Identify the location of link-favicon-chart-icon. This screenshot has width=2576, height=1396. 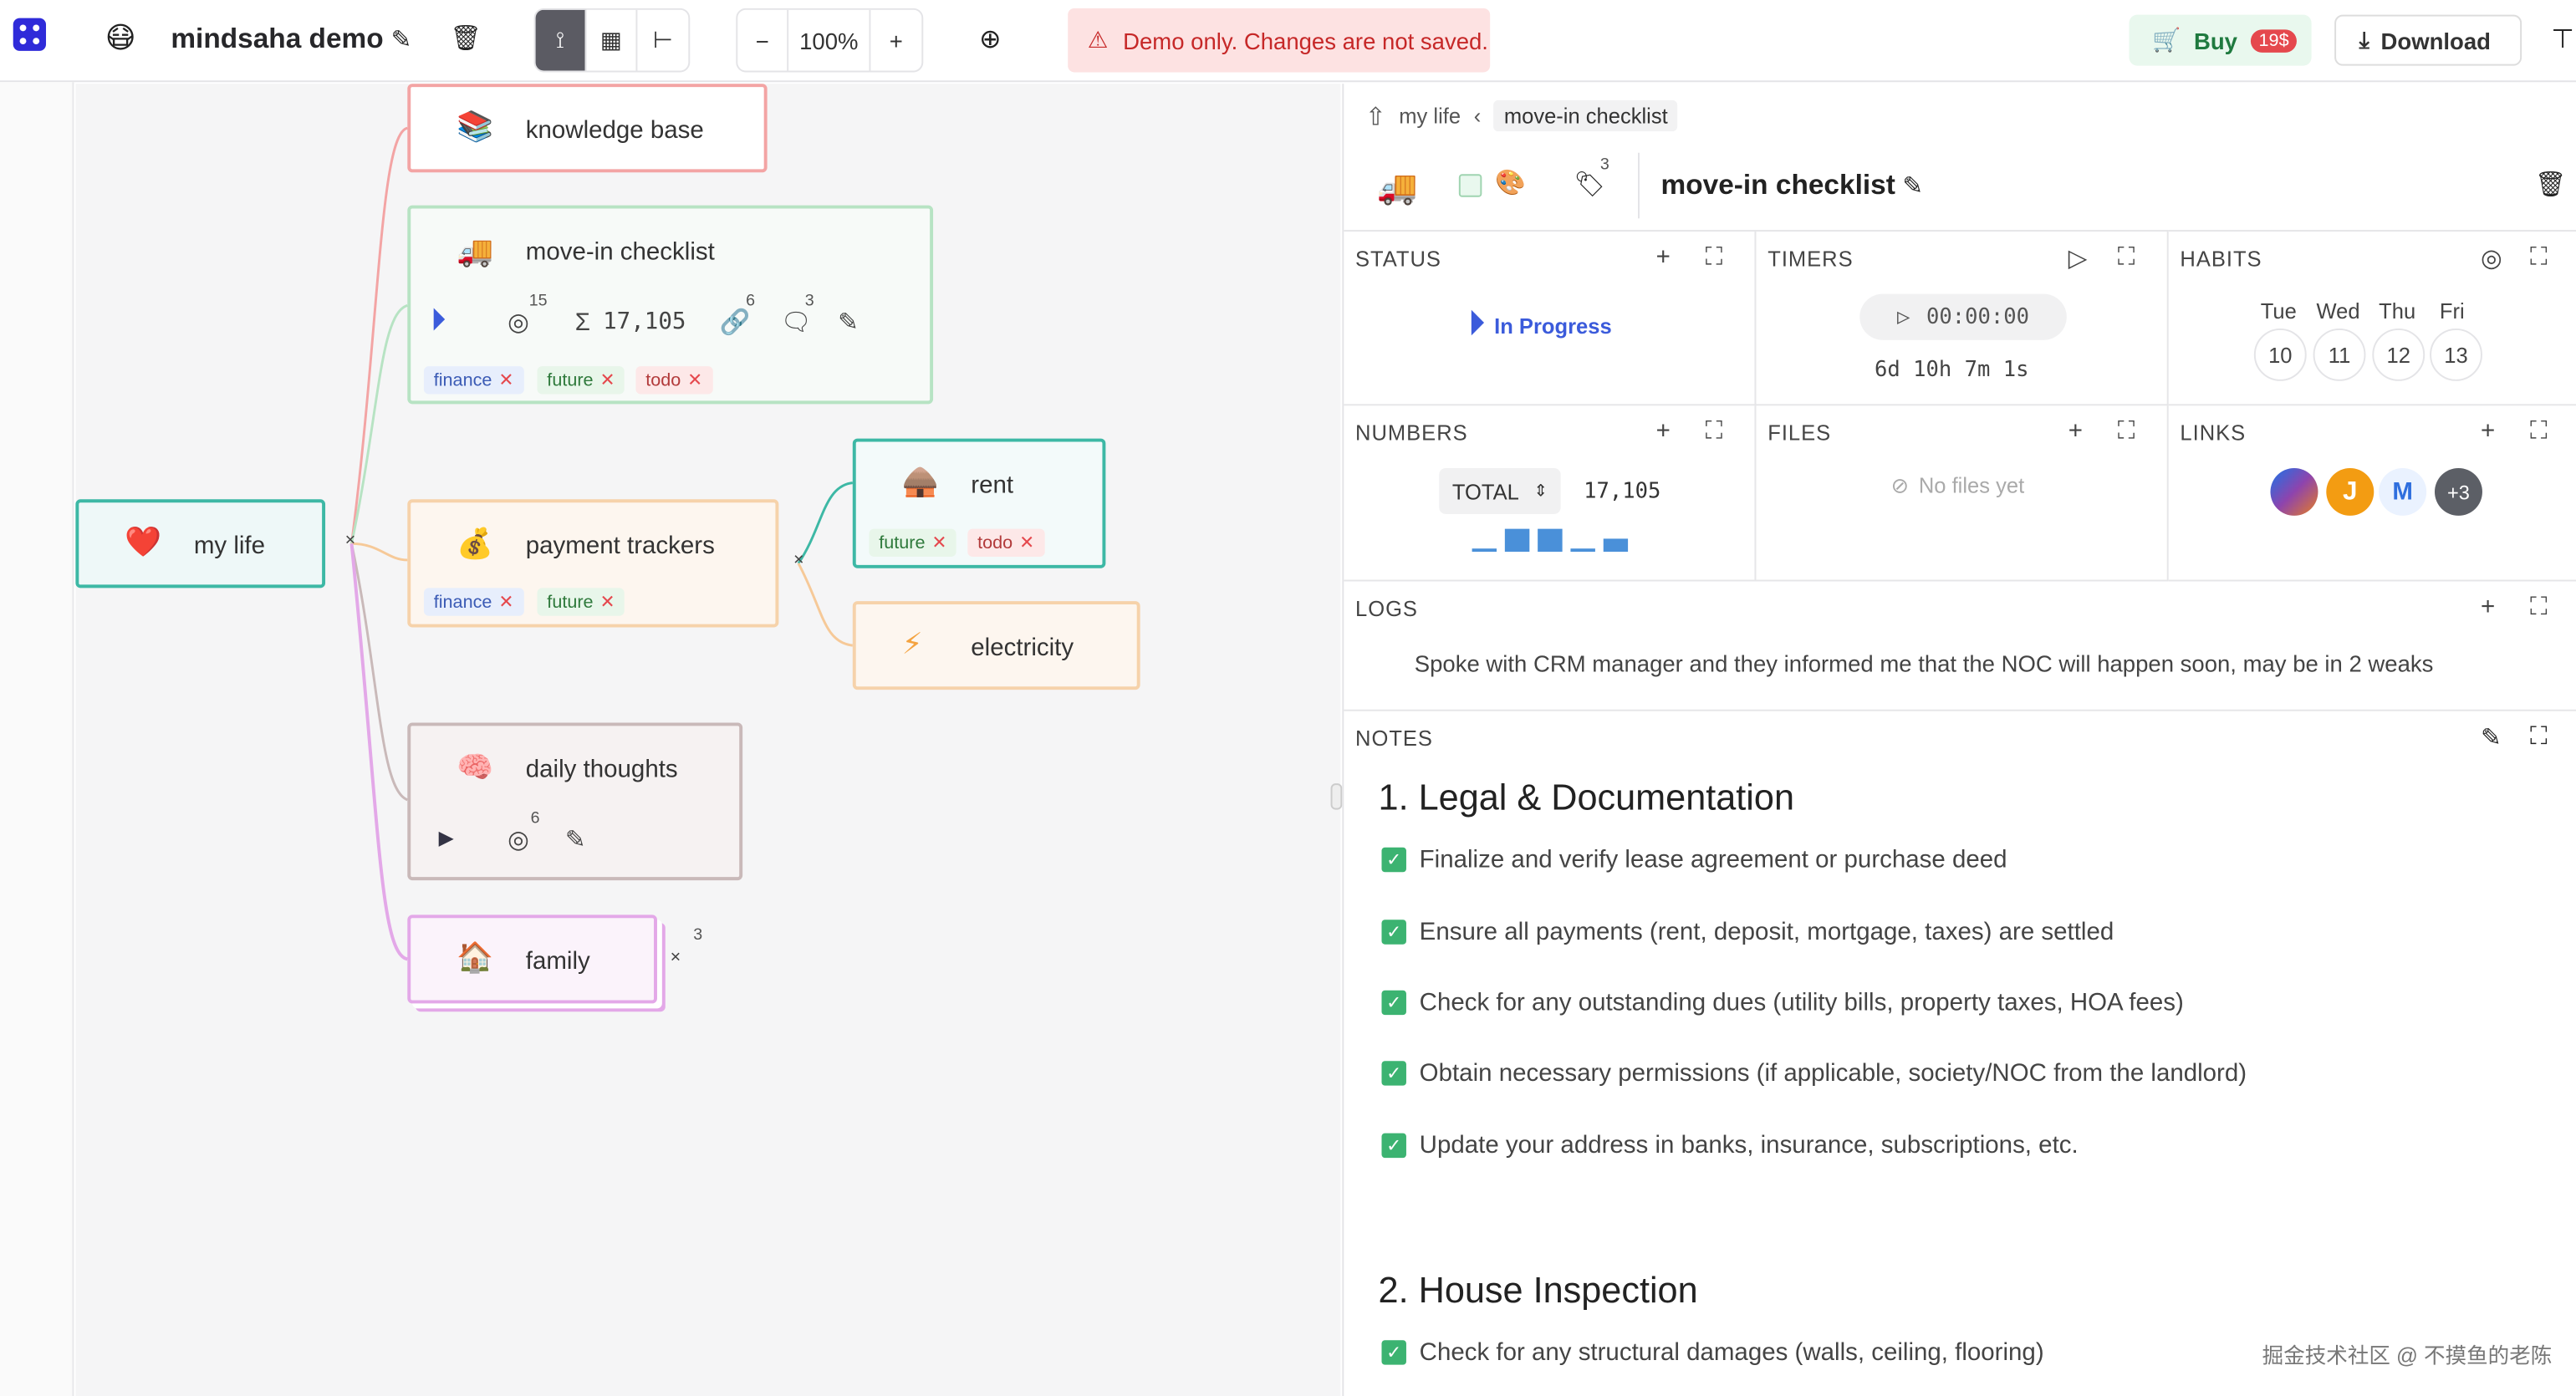
(2294, 491).